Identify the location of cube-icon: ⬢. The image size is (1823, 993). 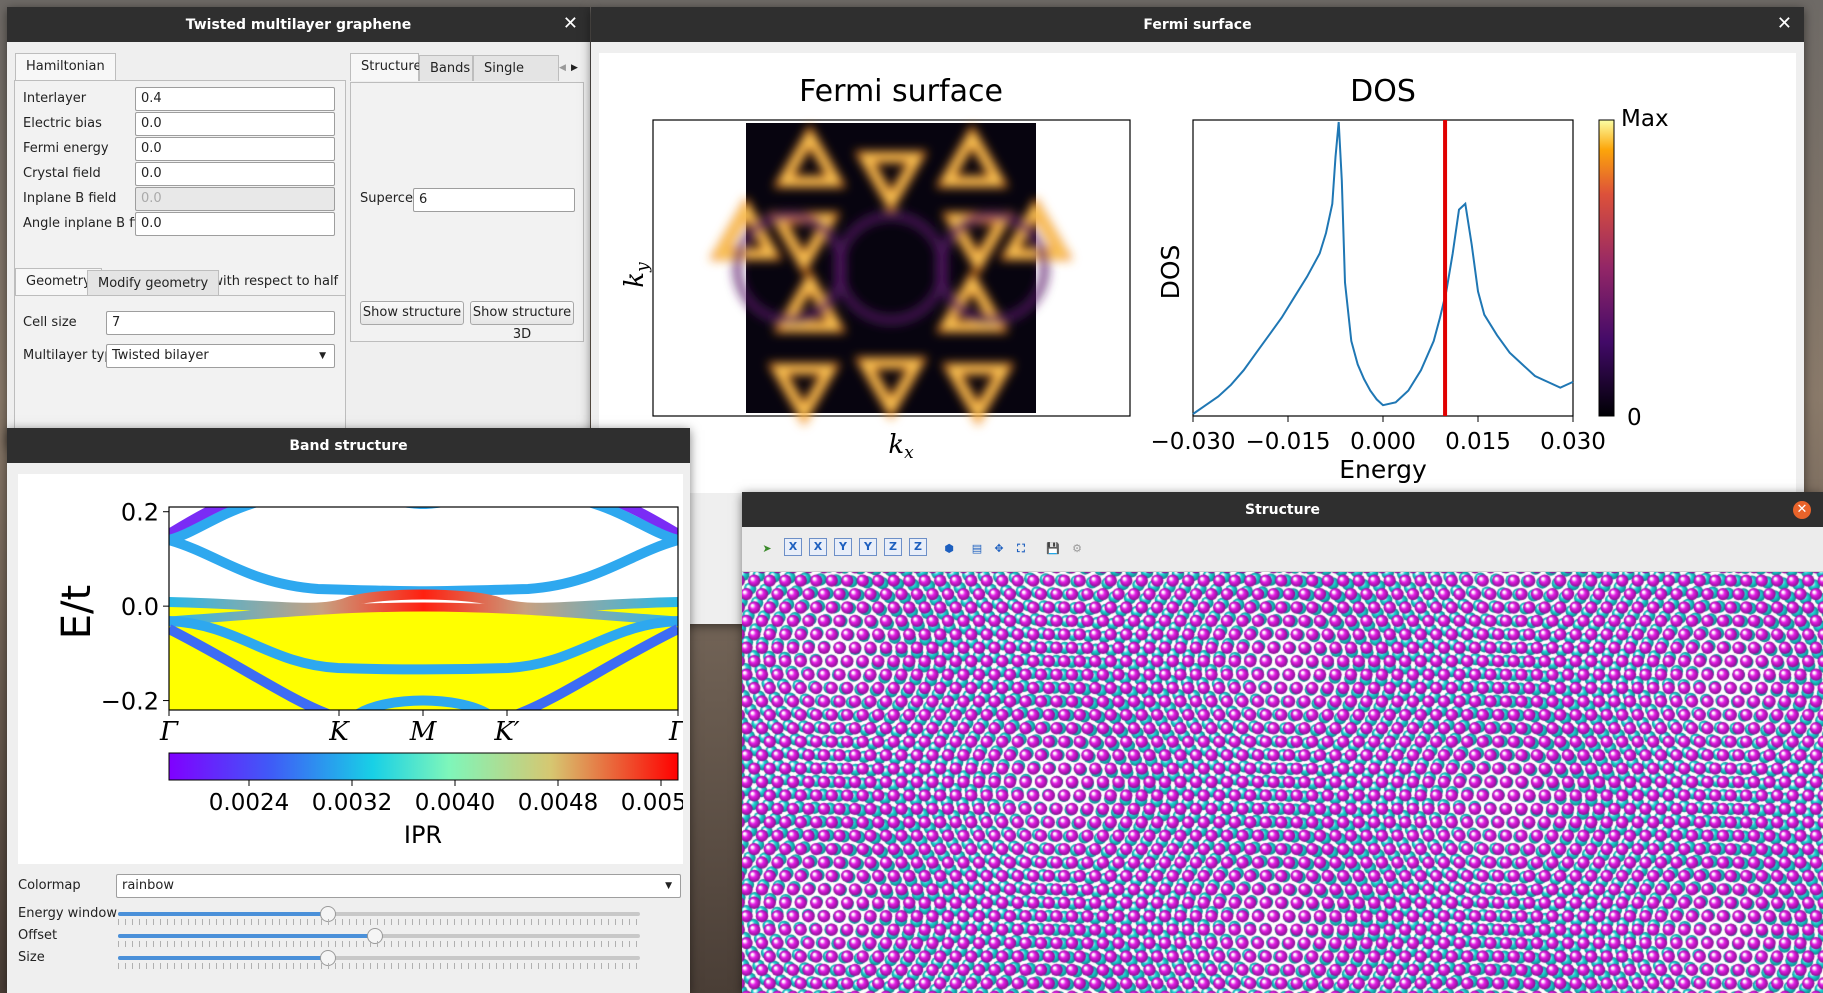
(949, 549).